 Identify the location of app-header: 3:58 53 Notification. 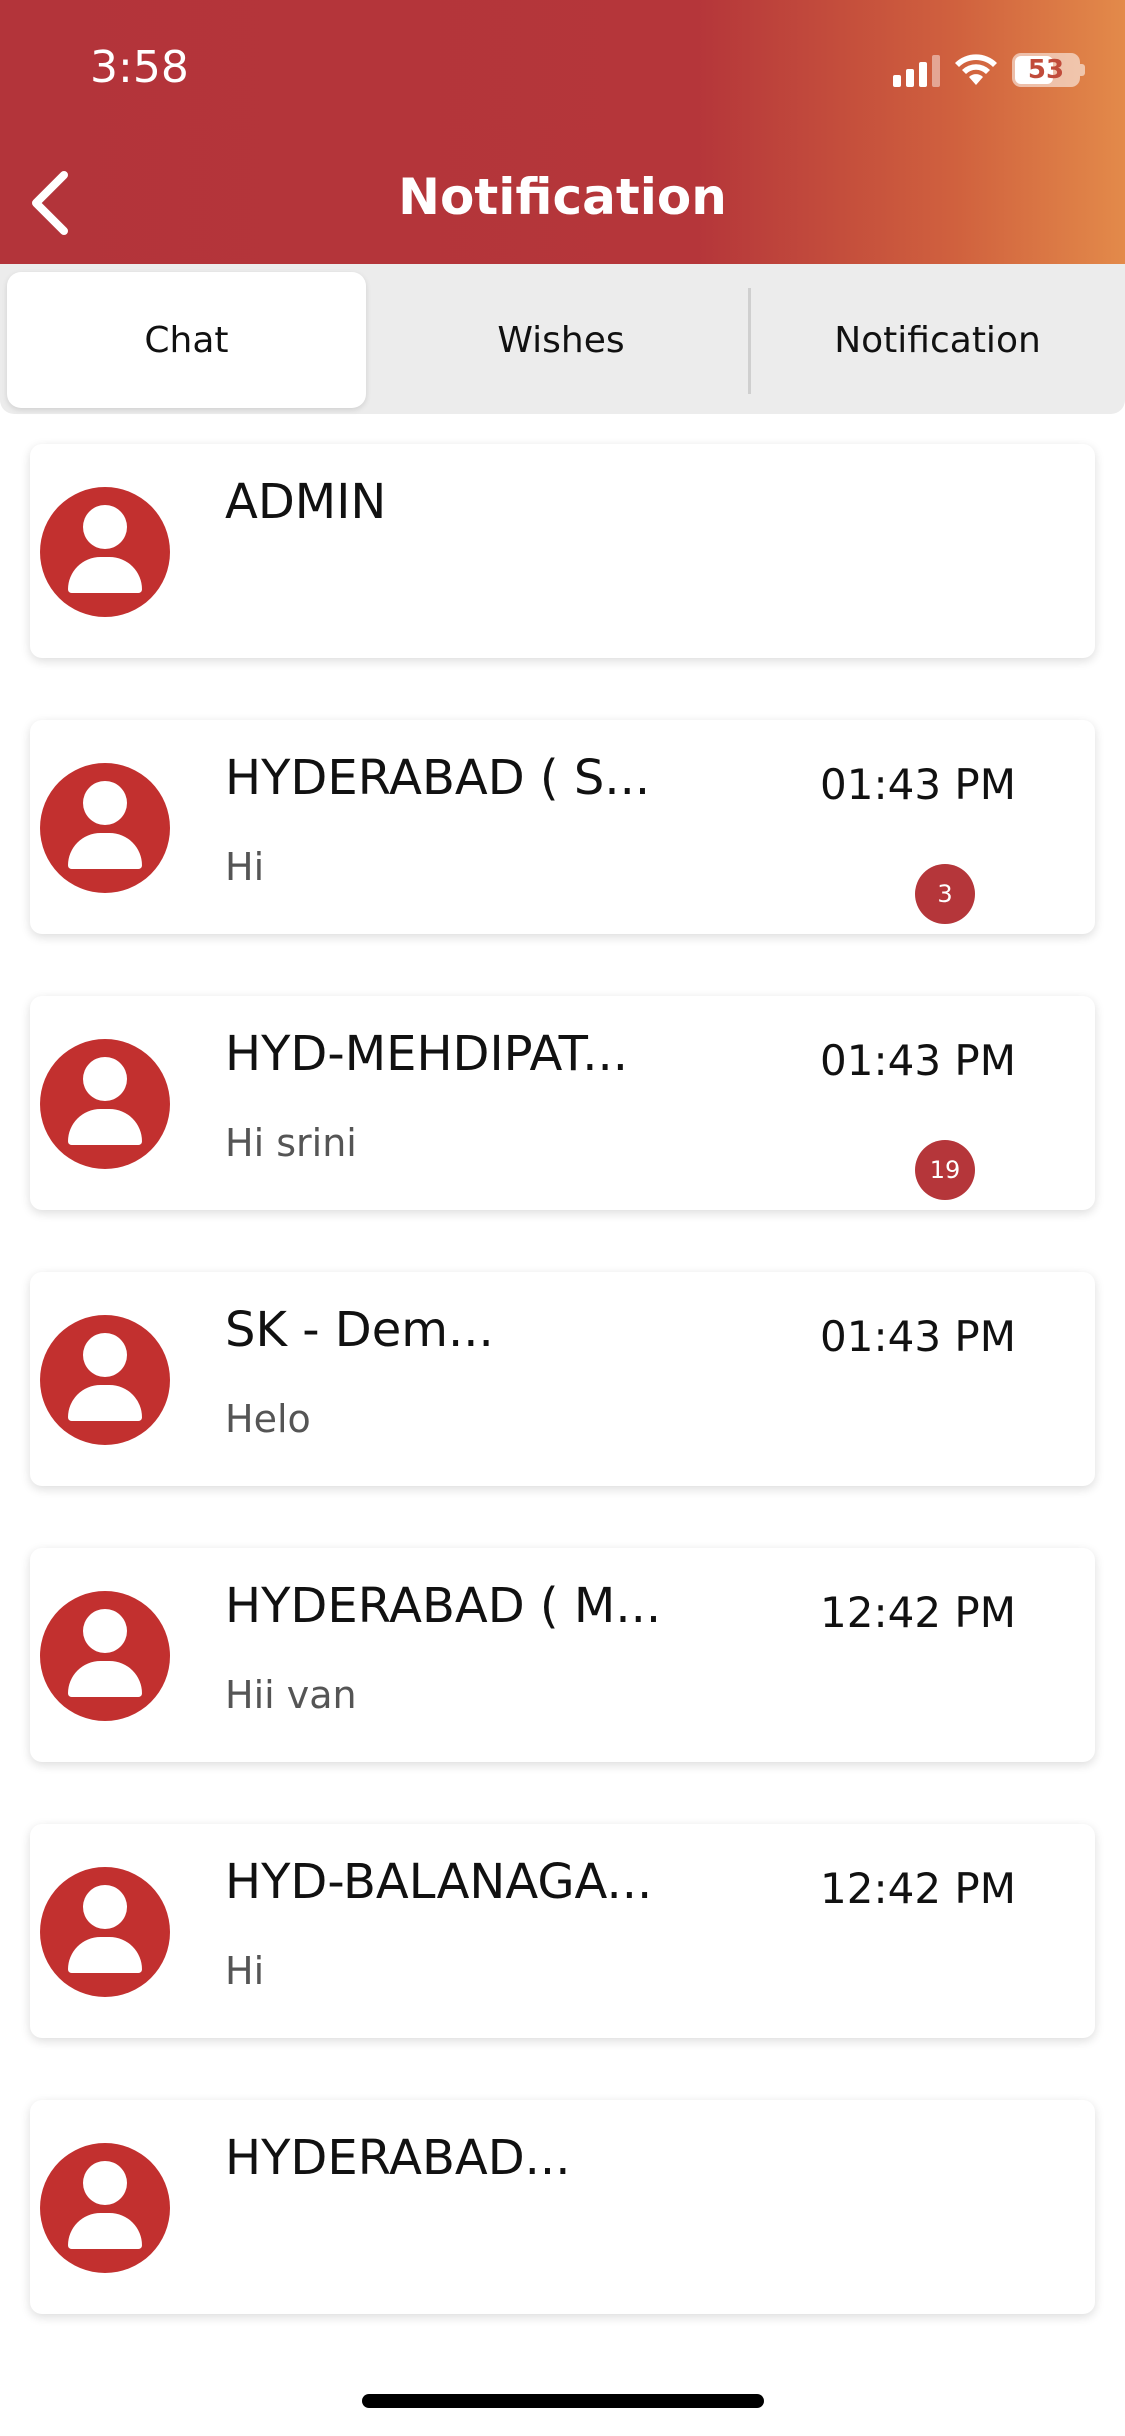
(562, 132).